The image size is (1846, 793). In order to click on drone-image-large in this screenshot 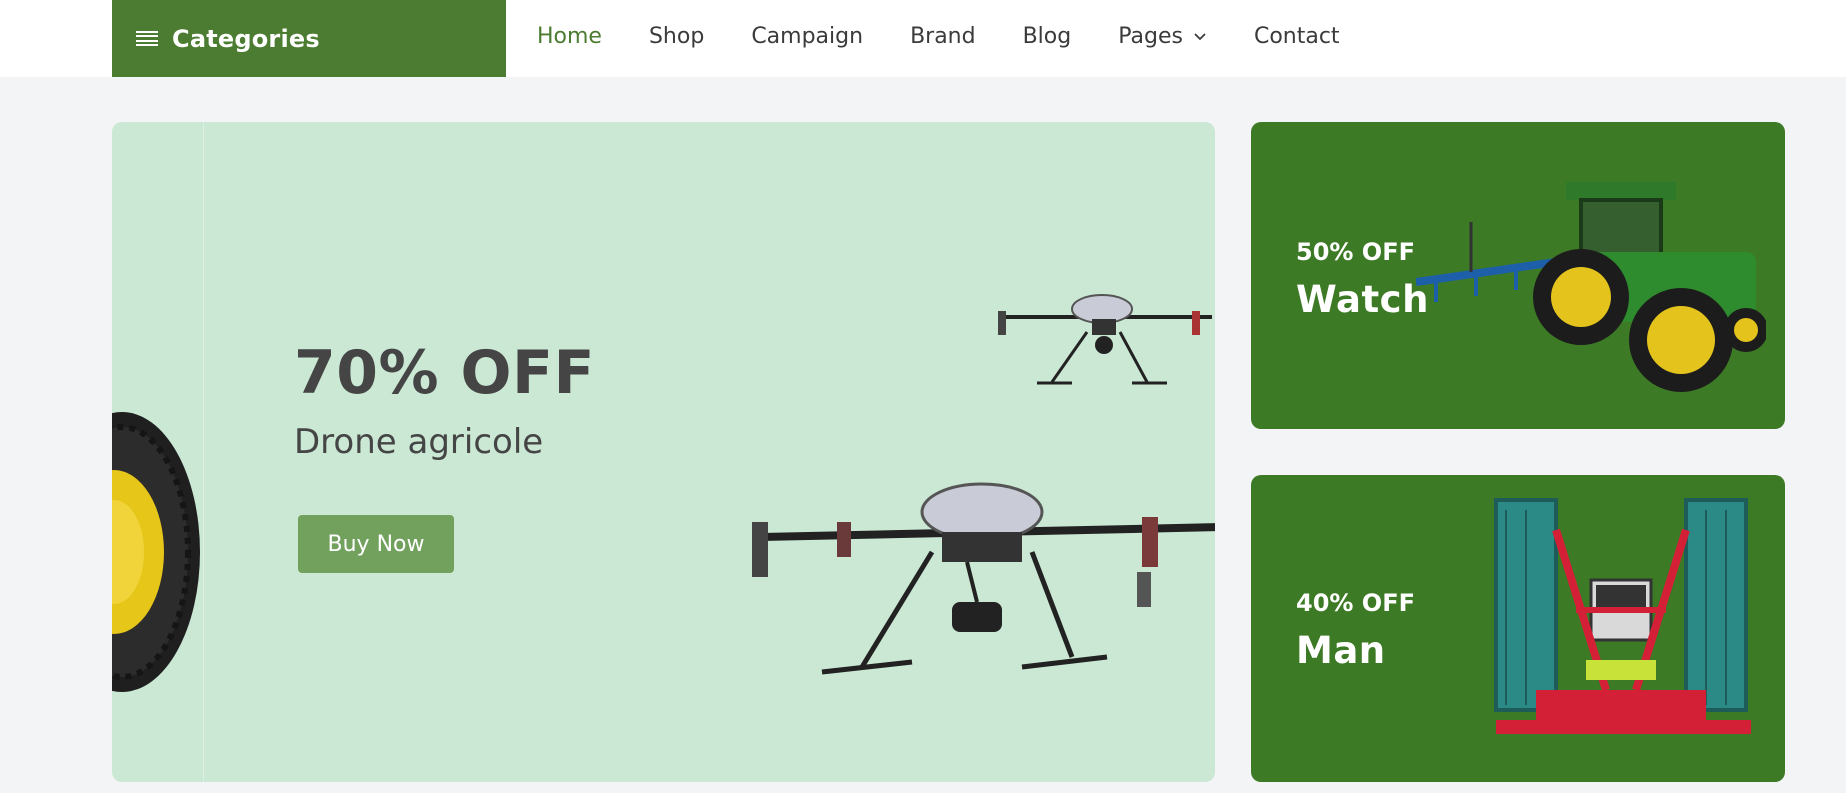, I will do `click(983, 578)`.